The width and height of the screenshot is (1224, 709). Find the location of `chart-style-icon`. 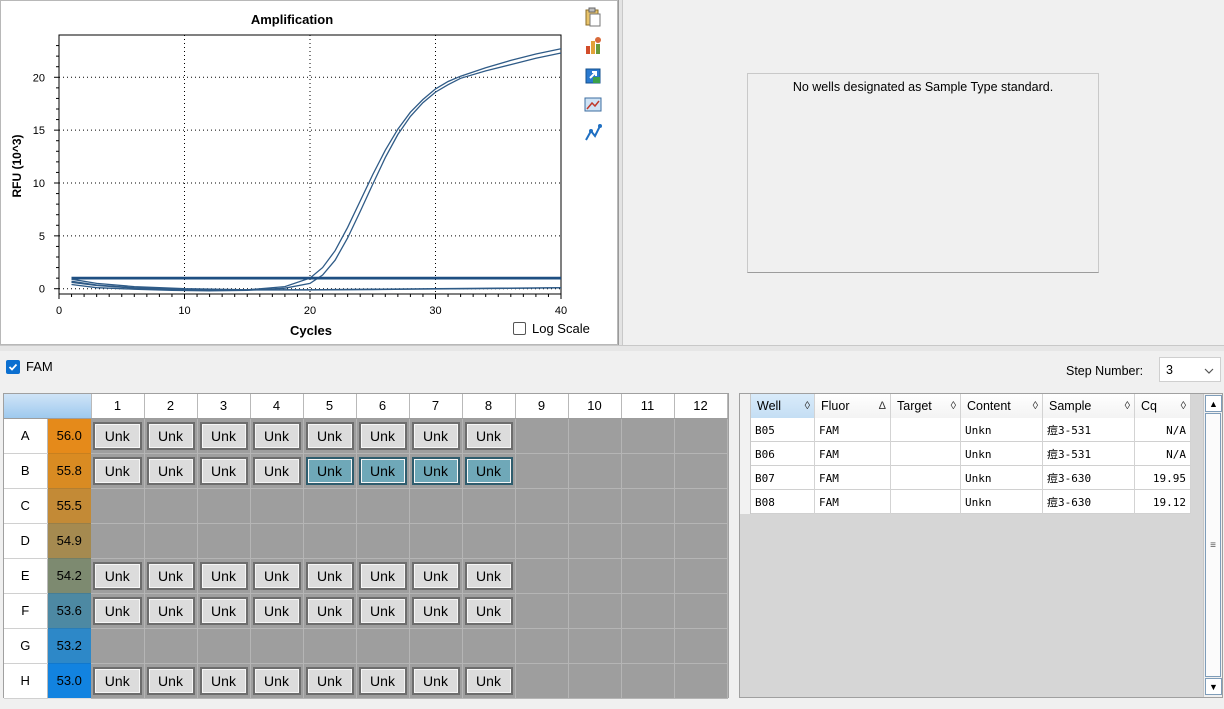

chart-style-icon is located at coordinates (593, 46).